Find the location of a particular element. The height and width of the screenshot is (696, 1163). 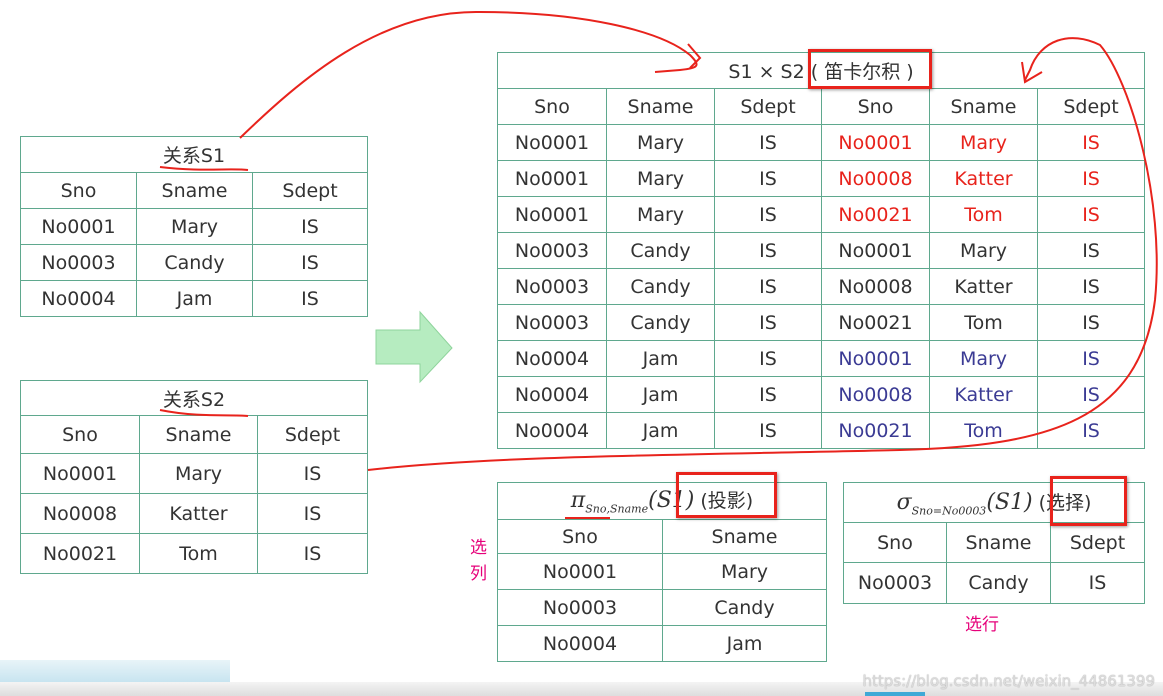

table-row: No0004 Jam IS No0008 Katter IS is located at coordinates (821, 394).